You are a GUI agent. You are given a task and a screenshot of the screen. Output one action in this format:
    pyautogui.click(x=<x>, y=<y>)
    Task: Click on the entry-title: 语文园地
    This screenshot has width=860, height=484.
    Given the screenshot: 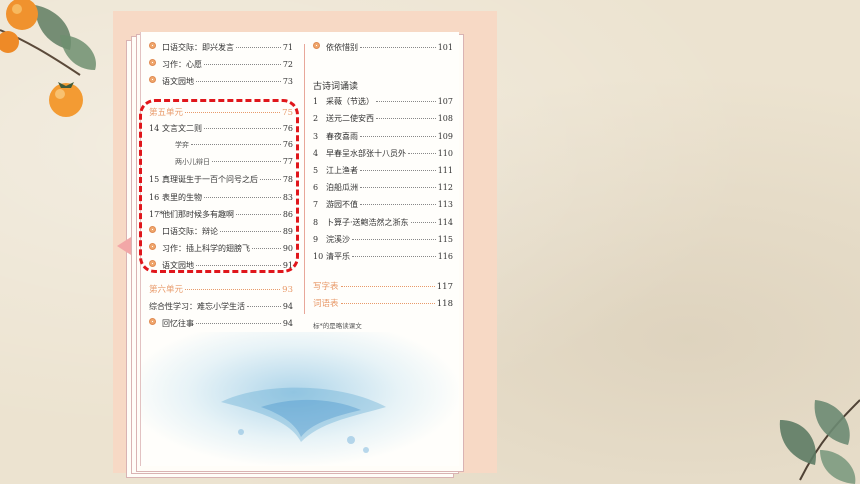 What is the action you would take?
    pyautogui.click(x=178, y=82)
    